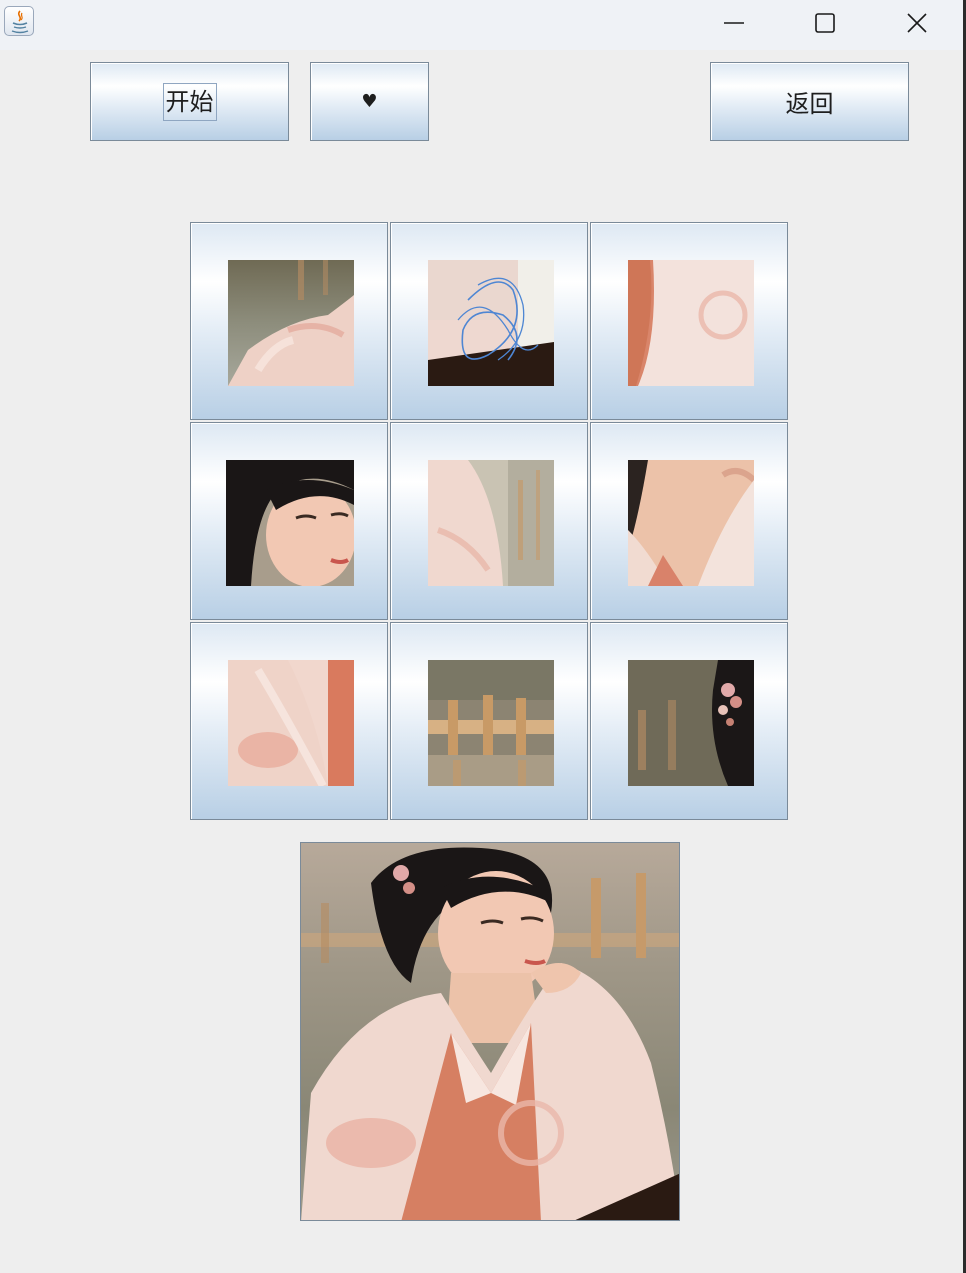  I want to click on heart-icon: ♥, so click(369, 101).